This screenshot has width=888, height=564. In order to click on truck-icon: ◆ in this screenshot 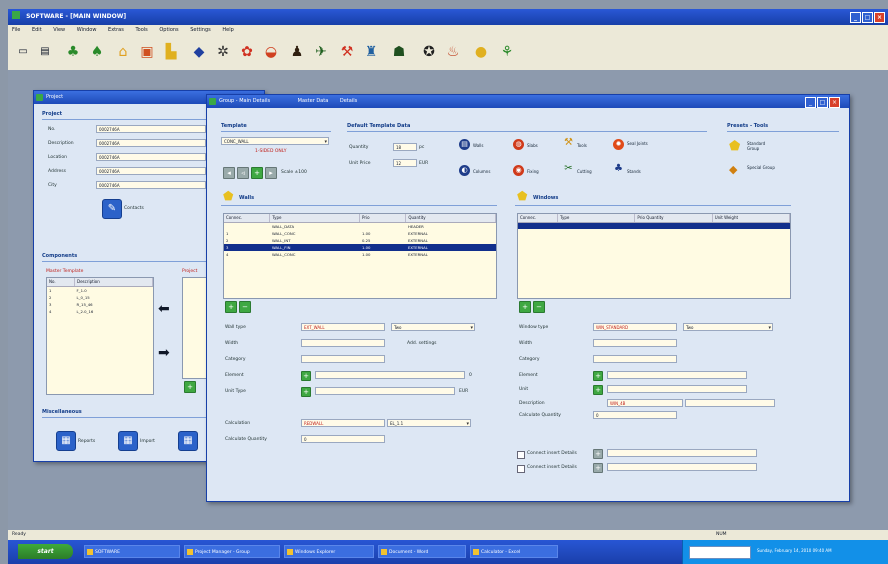, I will do `click(199, 52)`.